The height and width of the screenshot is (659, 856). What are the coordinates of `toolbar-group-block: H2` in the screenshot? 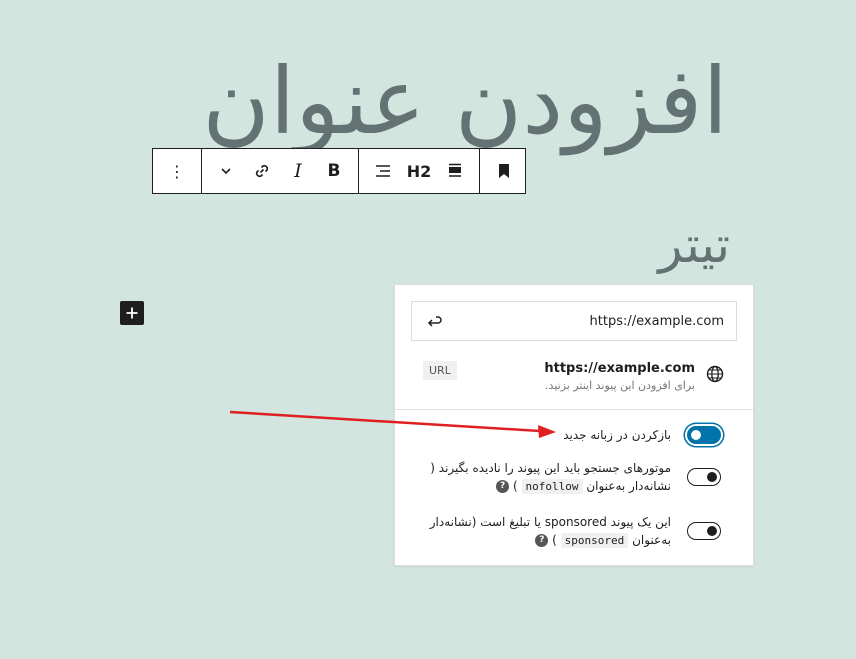 It's located at (419, 171).